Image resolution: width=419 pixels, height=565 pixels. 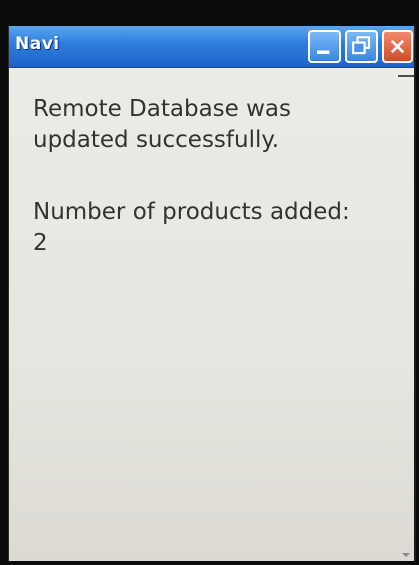 I want to click on success-message-line: Remote Database was, so click(x=162, y=109).